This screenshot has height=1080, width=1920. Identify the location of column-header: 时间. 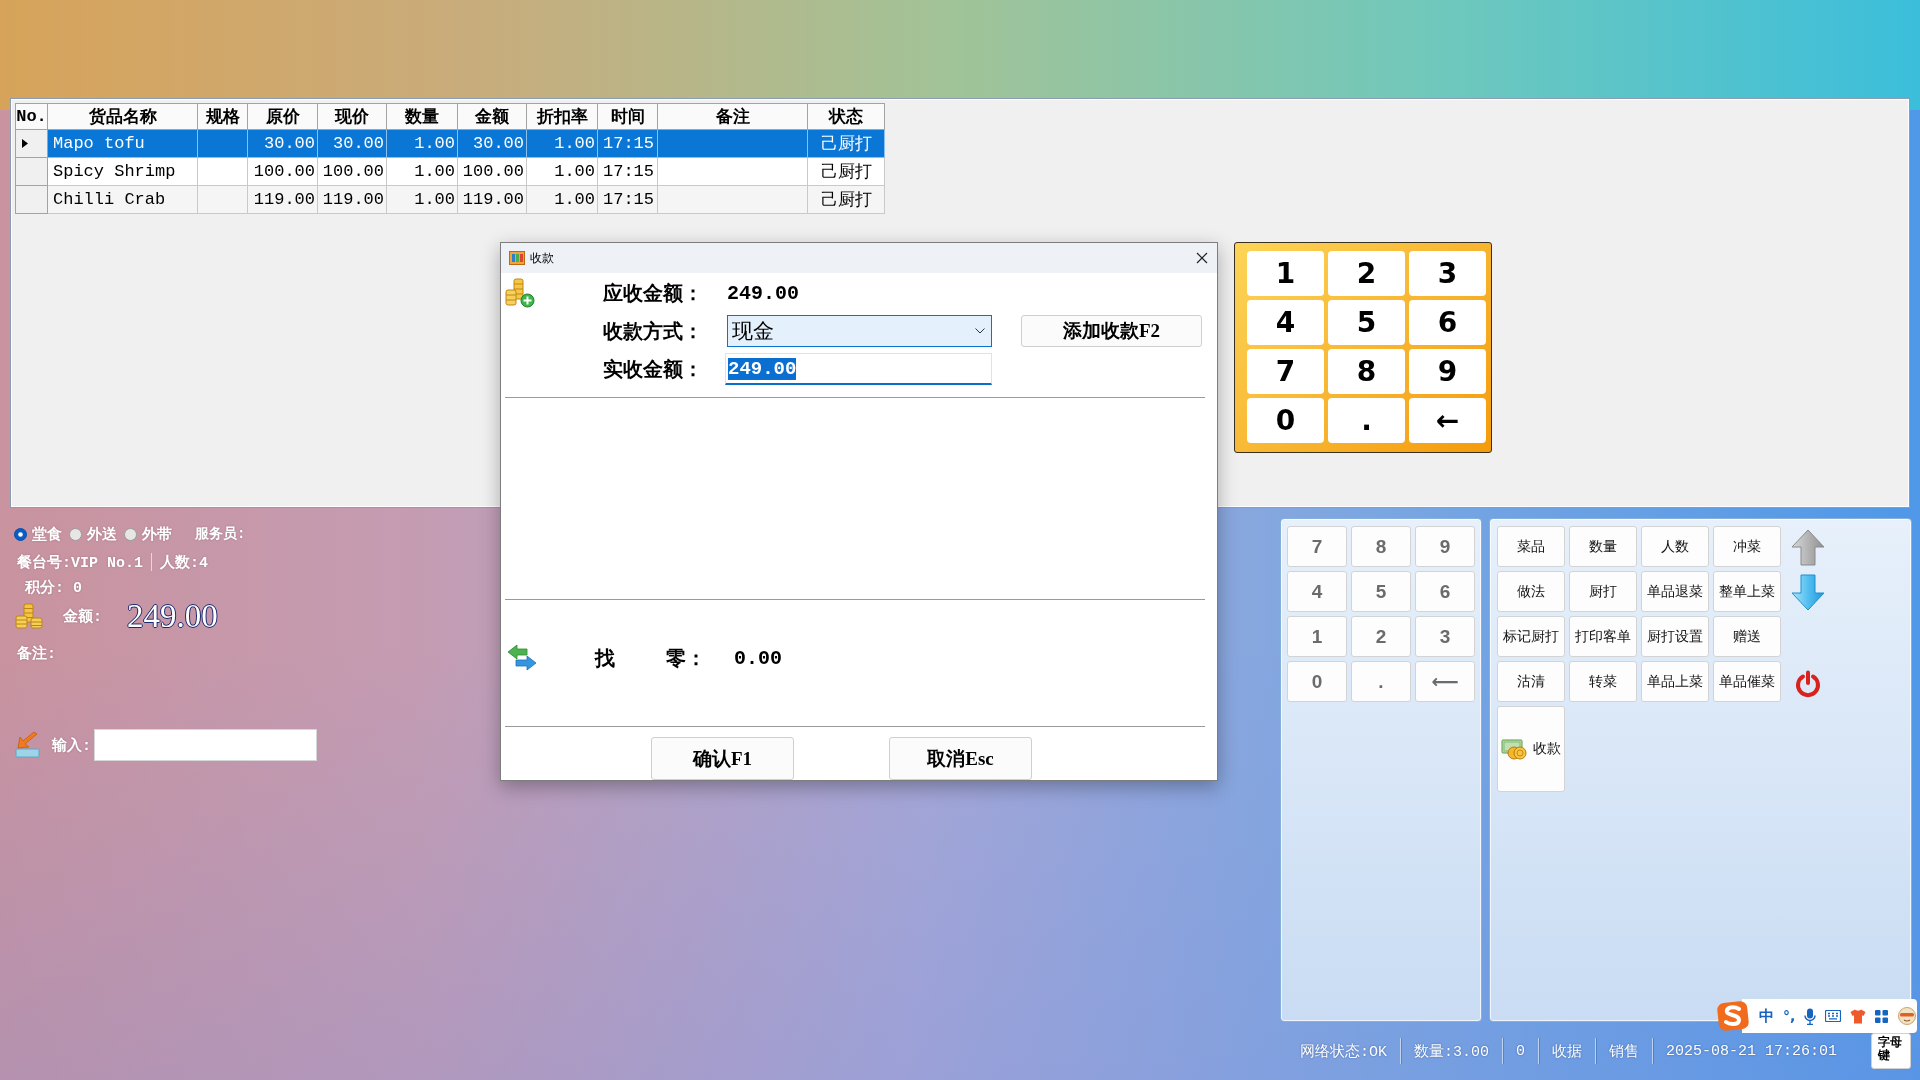
(627, 116).